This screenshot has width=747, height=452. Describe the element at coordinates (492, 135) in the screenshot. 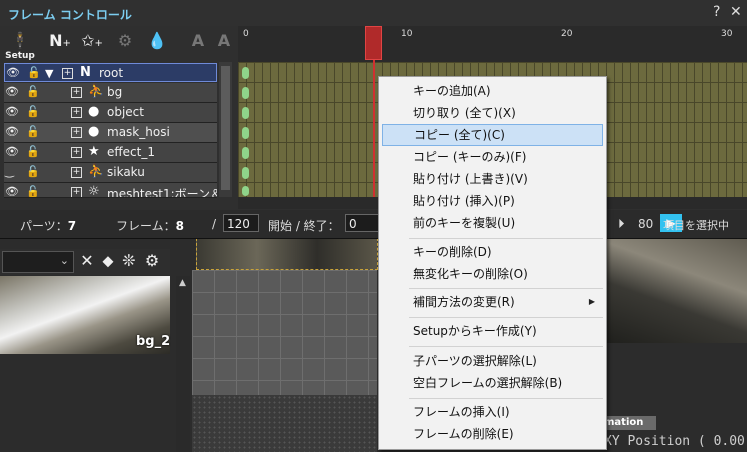

I see `menu-item-copy-all: コピー (全て)(C)` at that location.